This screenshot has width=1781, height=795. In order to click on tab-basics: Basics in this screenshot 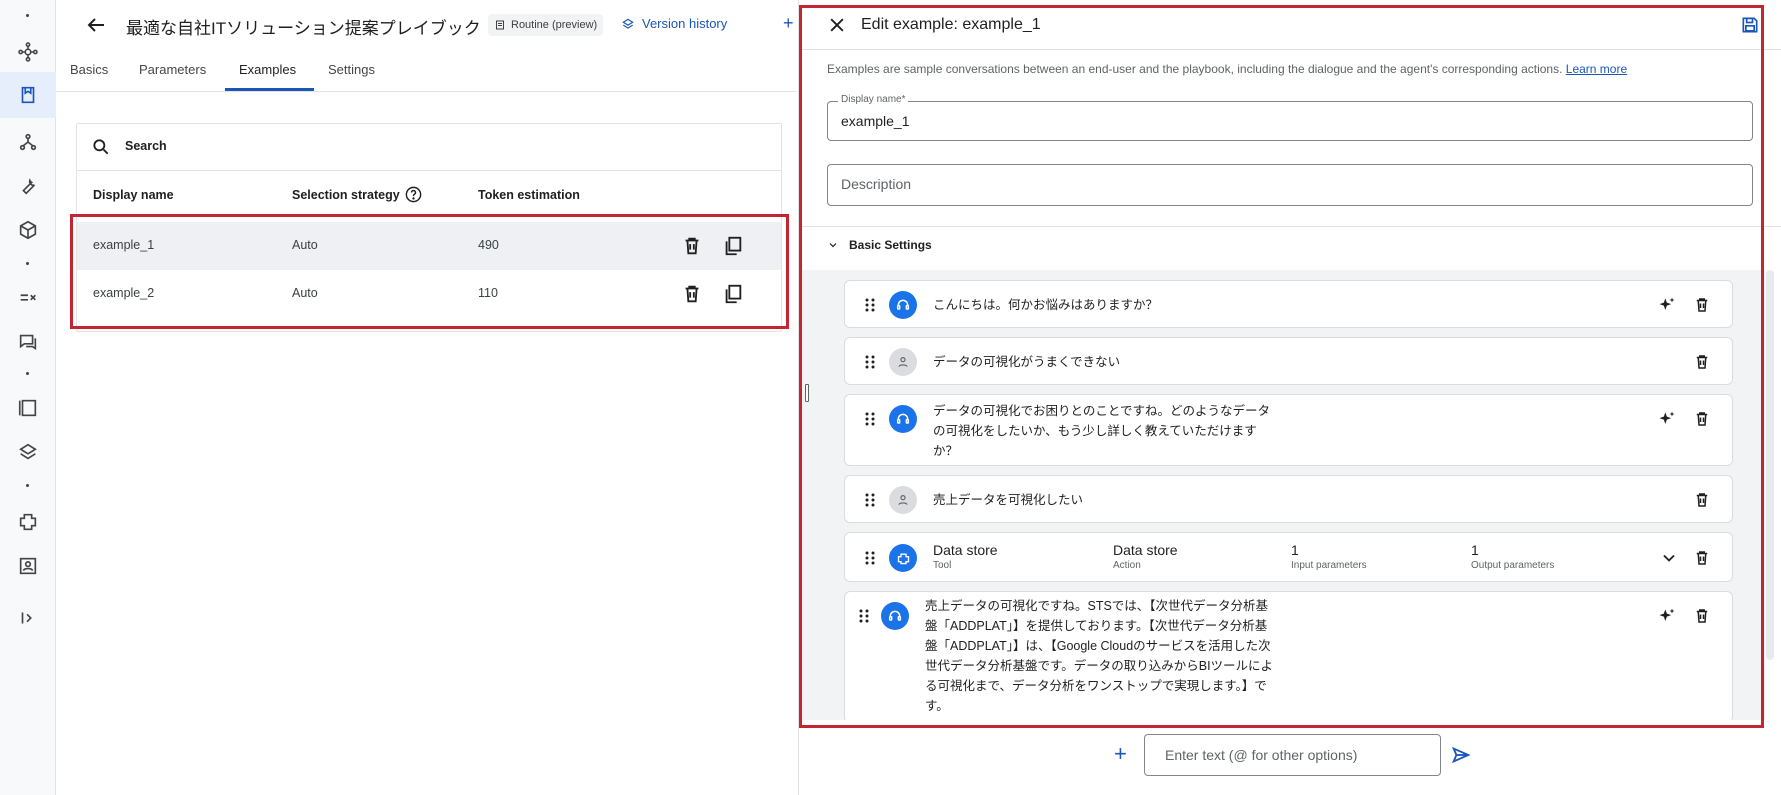, I will do `click(89, 69)`.